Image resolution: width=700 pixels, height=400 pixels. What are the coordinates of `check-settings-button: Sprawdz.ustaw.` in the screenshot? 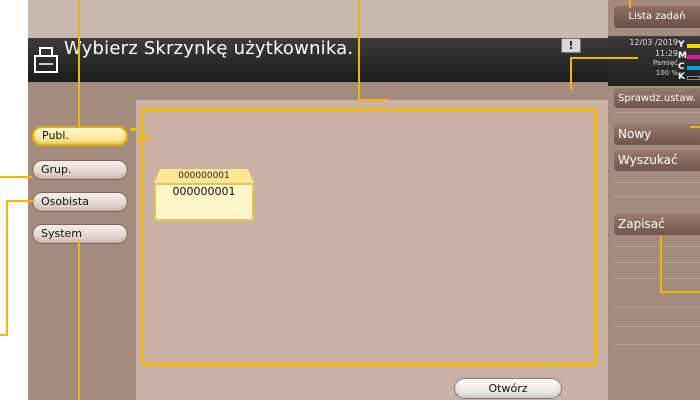 It's located at (657, 98).